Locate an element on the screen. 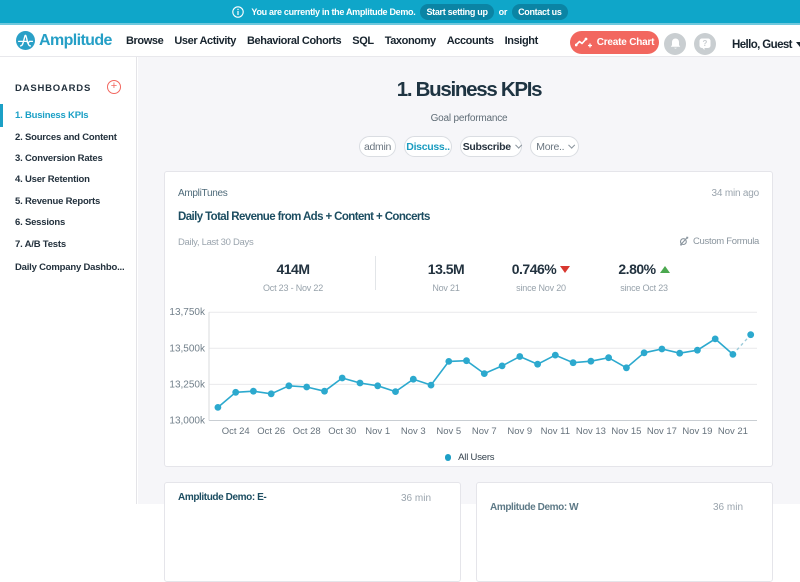 This screenshot has width=800, height=582. svg-text: Nov 7 is located at coordinates (484, 431).